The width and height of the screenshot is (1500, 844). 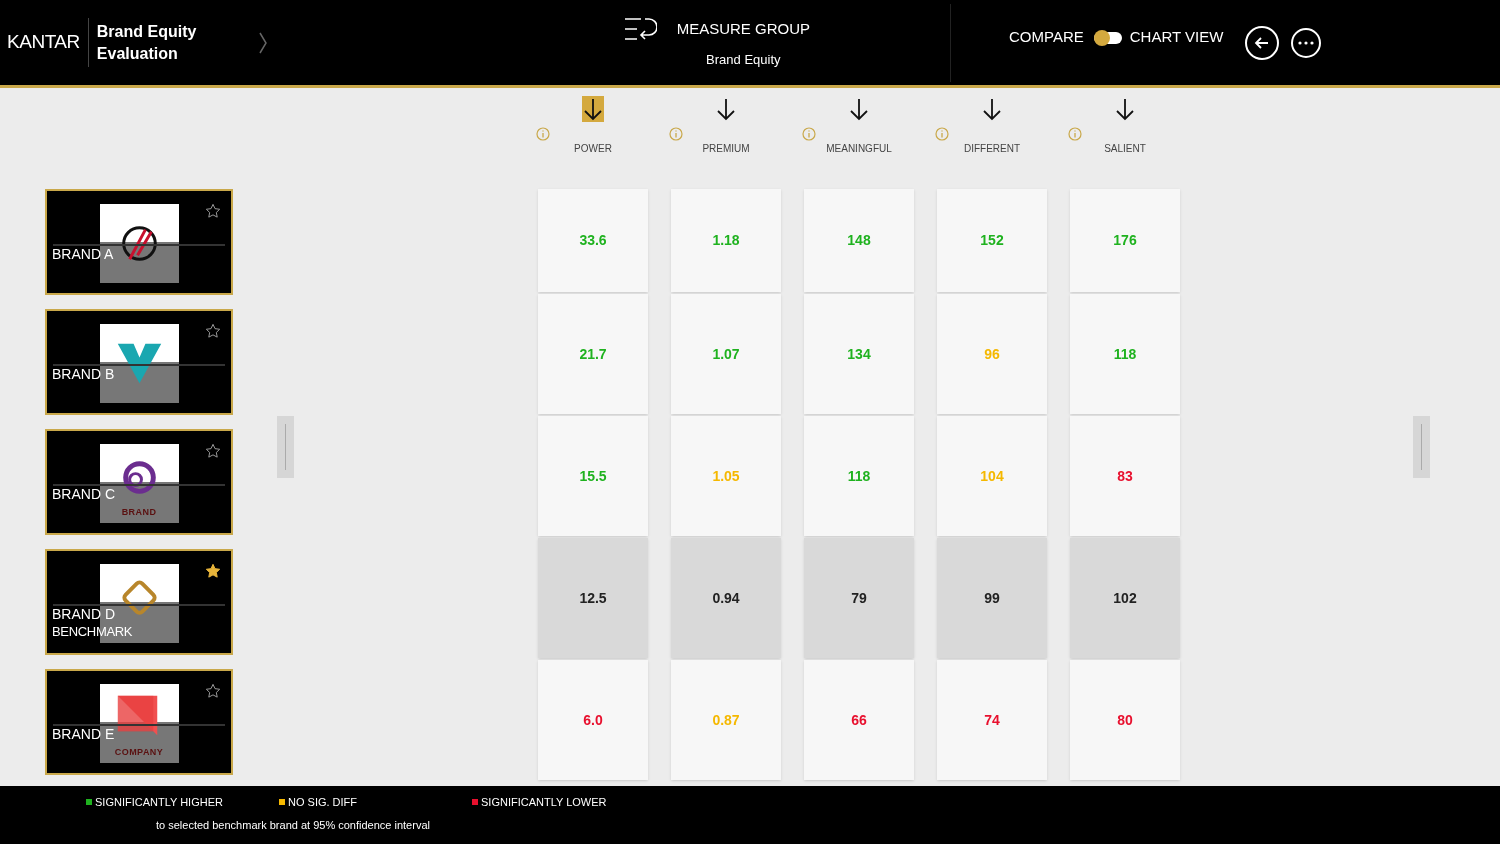 What do you see at coordinates (83, 374) in the screenshot?
I see `brand-name: BRAND B` at bounding box center [83, 374].